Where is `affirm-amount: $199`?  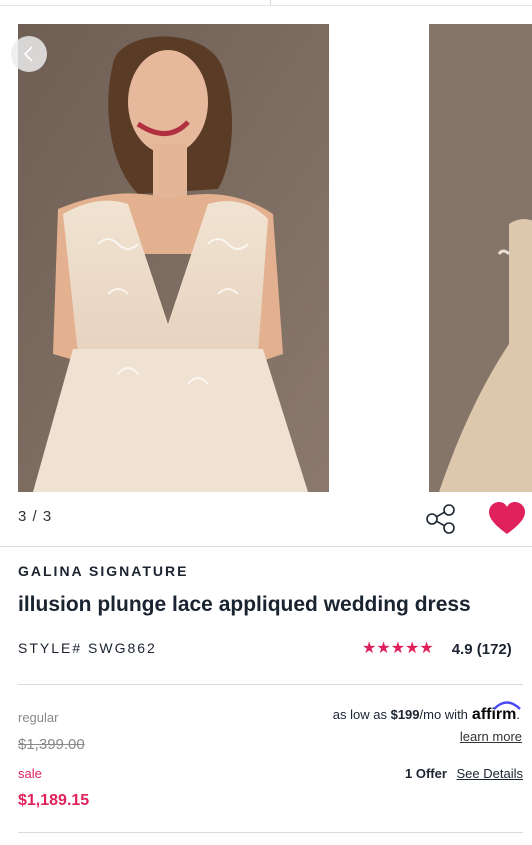 affirm-amount: $199 is located at coordinates (405, 714).